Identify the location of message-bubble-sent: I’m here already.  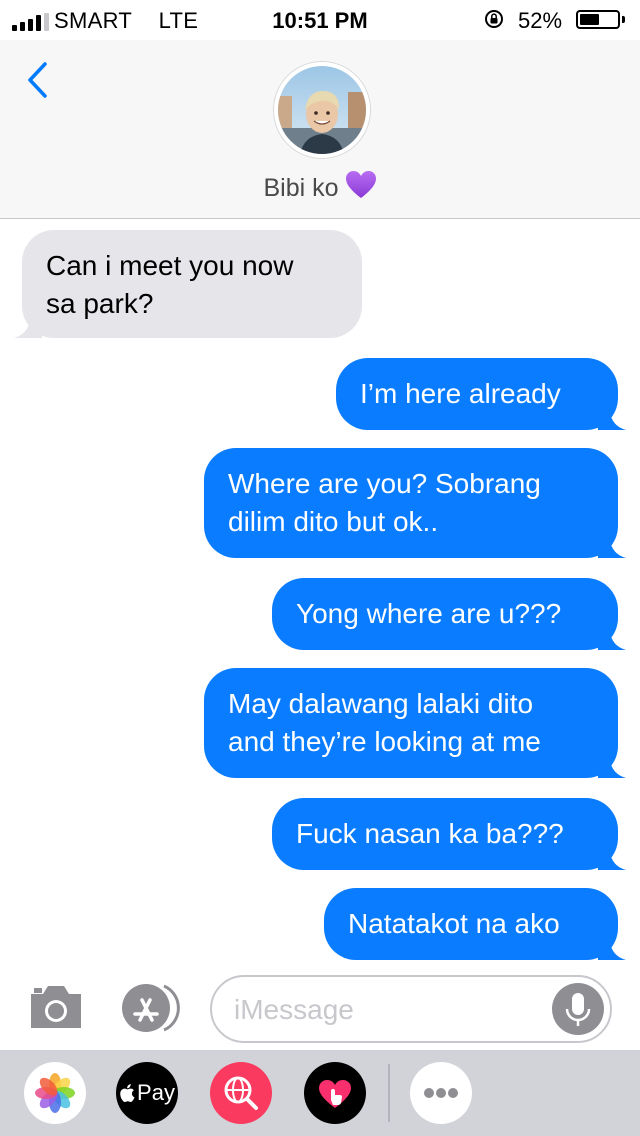
(481, 394).